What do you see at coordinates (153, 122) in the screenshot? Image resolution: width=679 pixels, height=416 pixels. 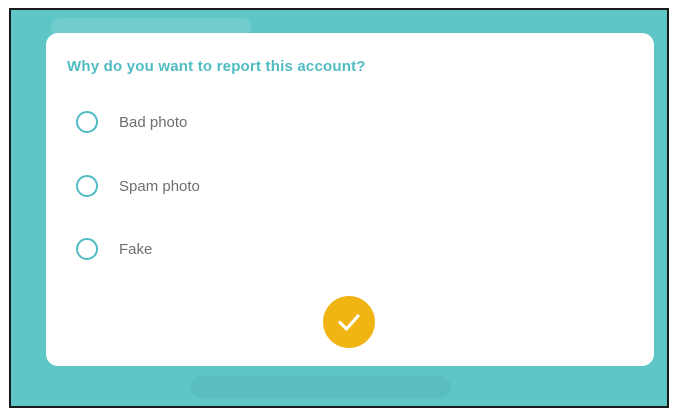 I see `option-label: Bad photo` at bounding box center [153, 122].